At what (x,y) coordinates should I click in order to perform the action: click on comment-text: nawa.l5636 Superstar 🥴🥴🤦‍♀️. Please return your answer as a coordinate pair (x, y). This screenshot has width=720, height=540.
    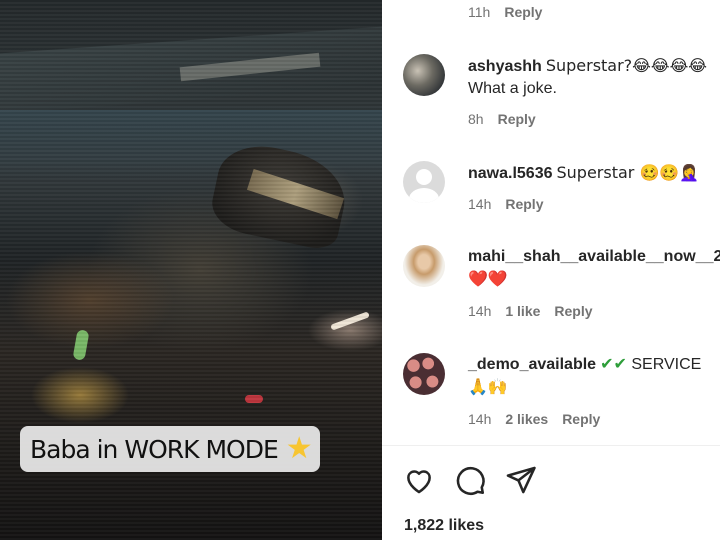
    Looking at the image, I should click on (583, 173).